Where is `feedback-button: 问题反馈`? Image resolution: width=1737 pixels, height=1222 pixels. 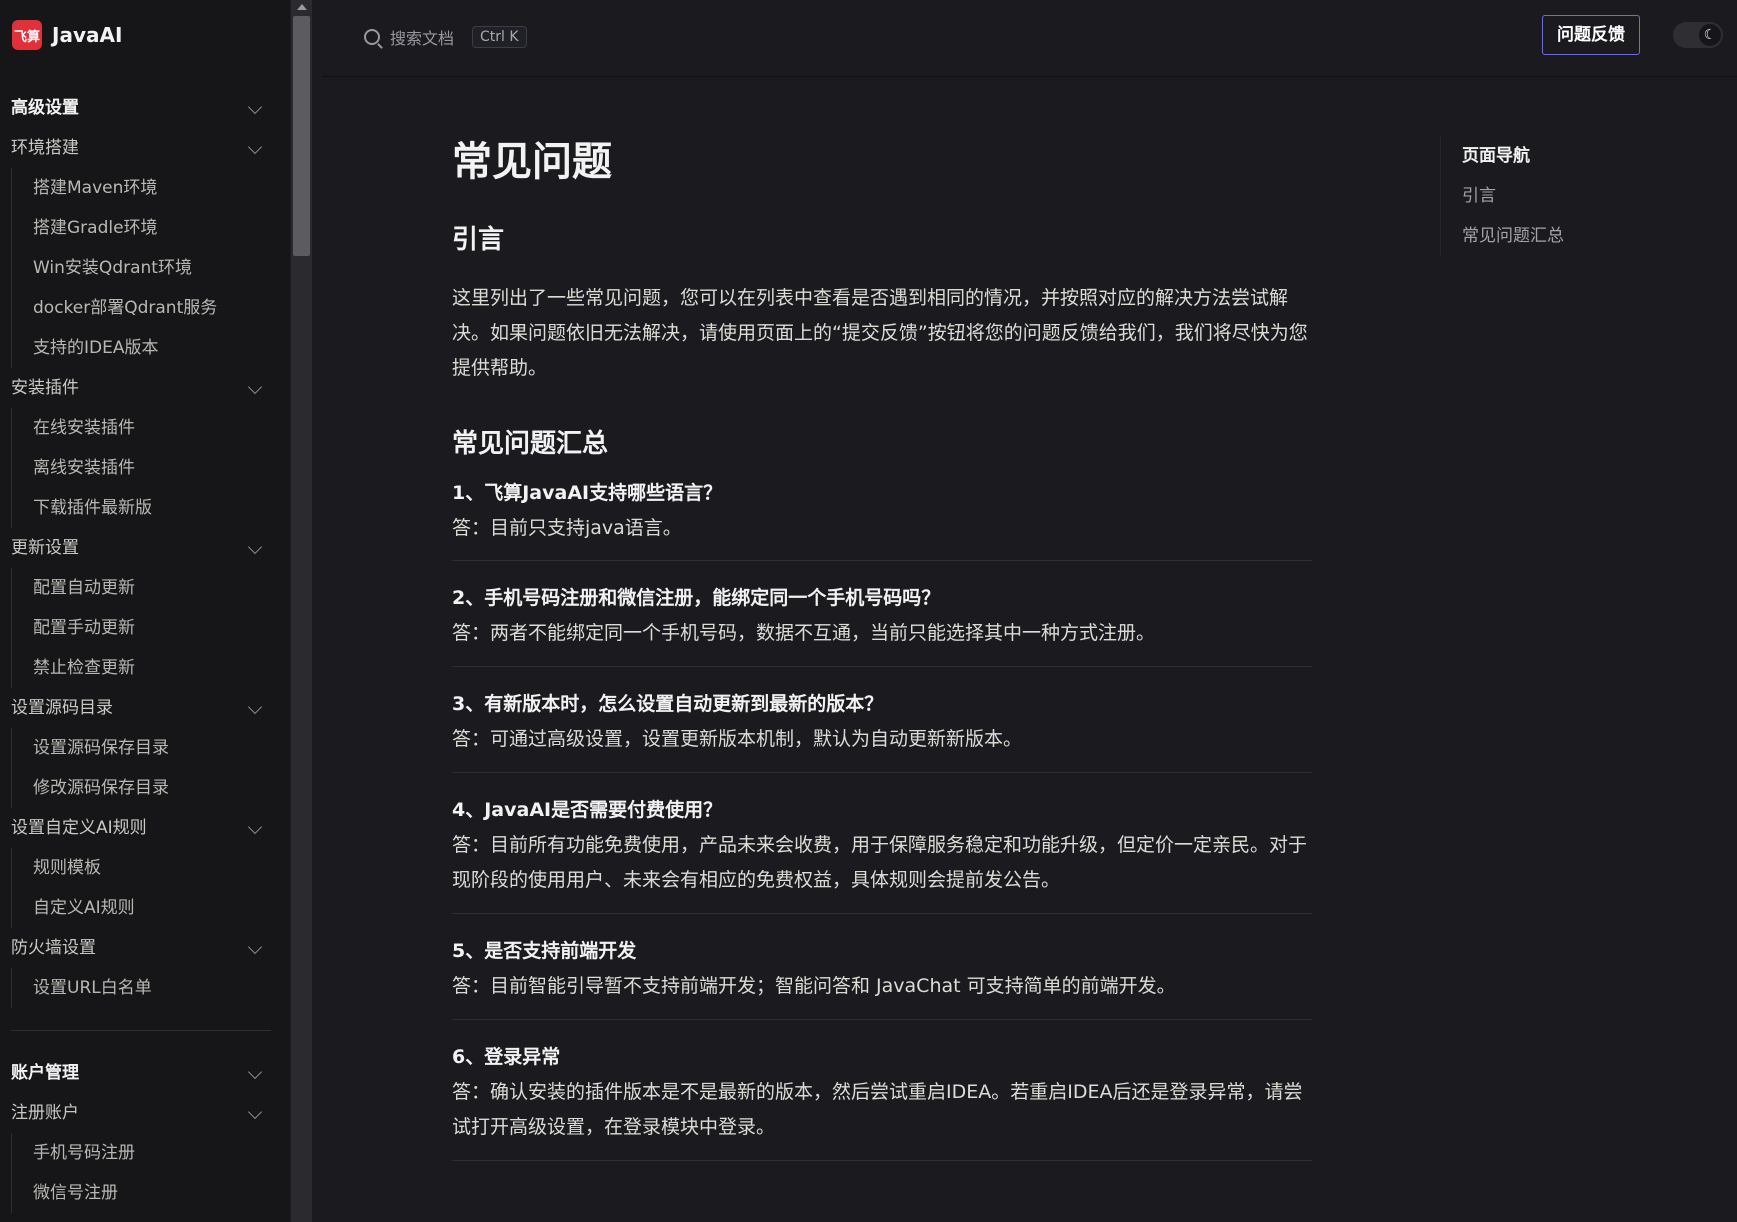
feedback-button: 问题反馈 is located at coordinates (1591, 35).